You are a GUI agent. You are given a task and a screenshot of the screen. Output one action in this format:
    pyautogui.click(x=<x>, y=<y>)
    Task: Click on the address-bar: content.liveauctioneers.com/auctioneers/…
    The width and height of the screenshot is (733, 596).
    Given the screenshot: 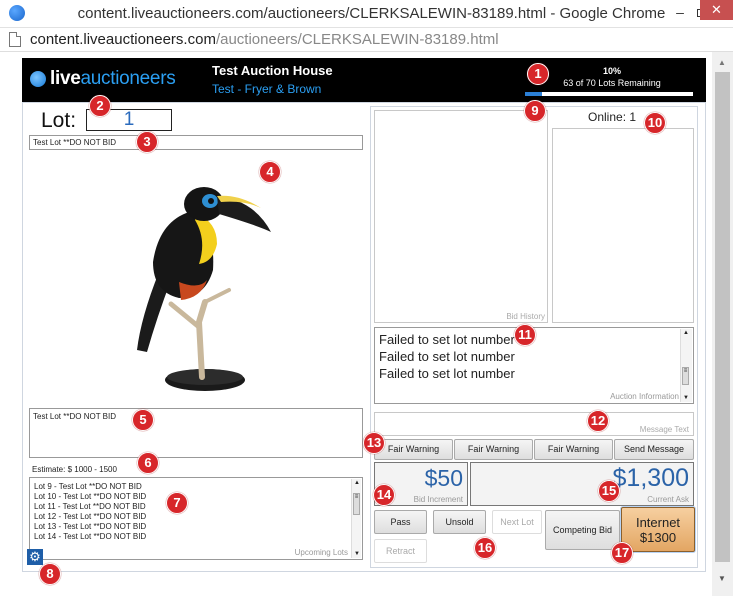 What is the action you would take?
    pyautogui.click(x=366, y=40)
    